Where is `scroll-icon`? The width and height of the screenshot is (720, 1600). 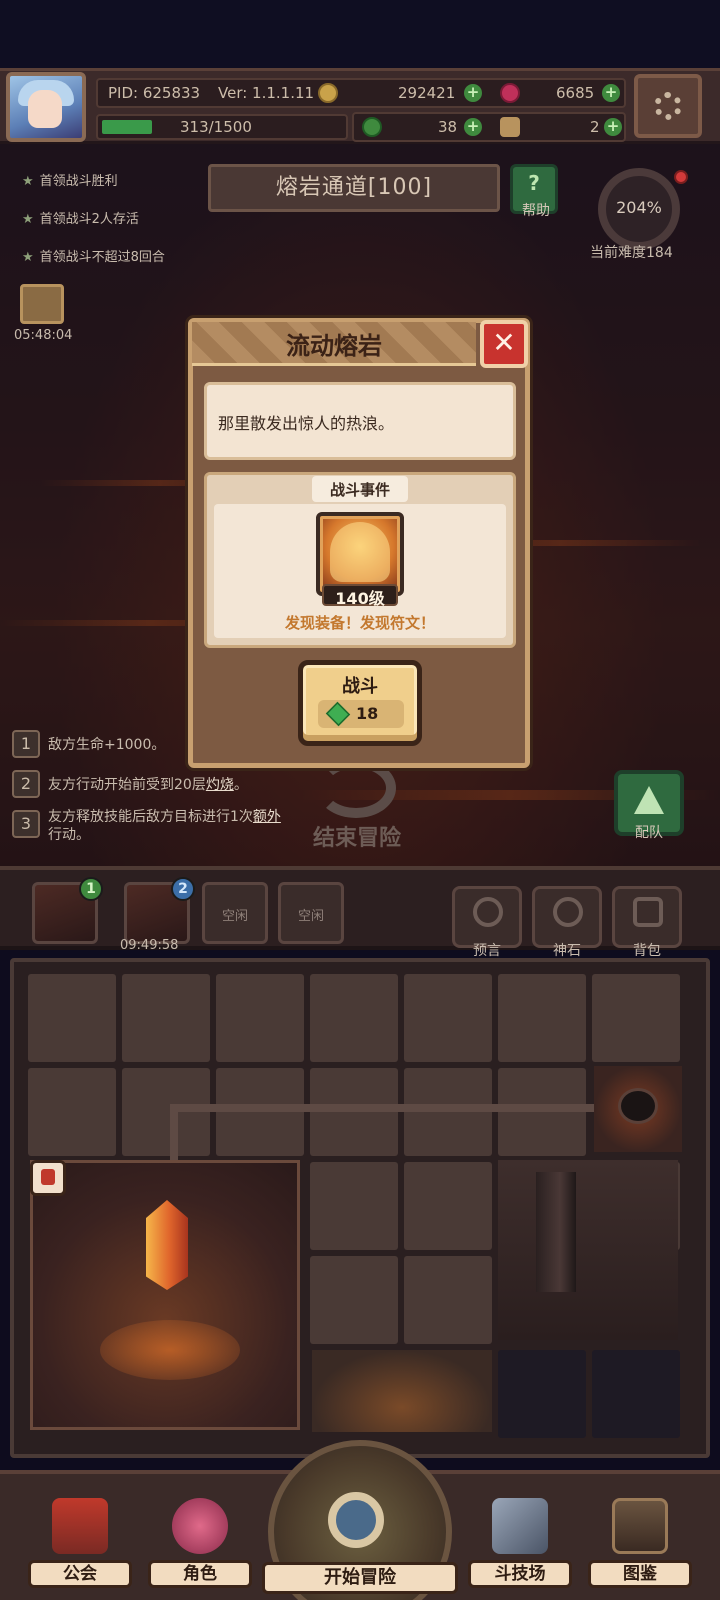 scroll-icon is located at coordinates (510, 127).